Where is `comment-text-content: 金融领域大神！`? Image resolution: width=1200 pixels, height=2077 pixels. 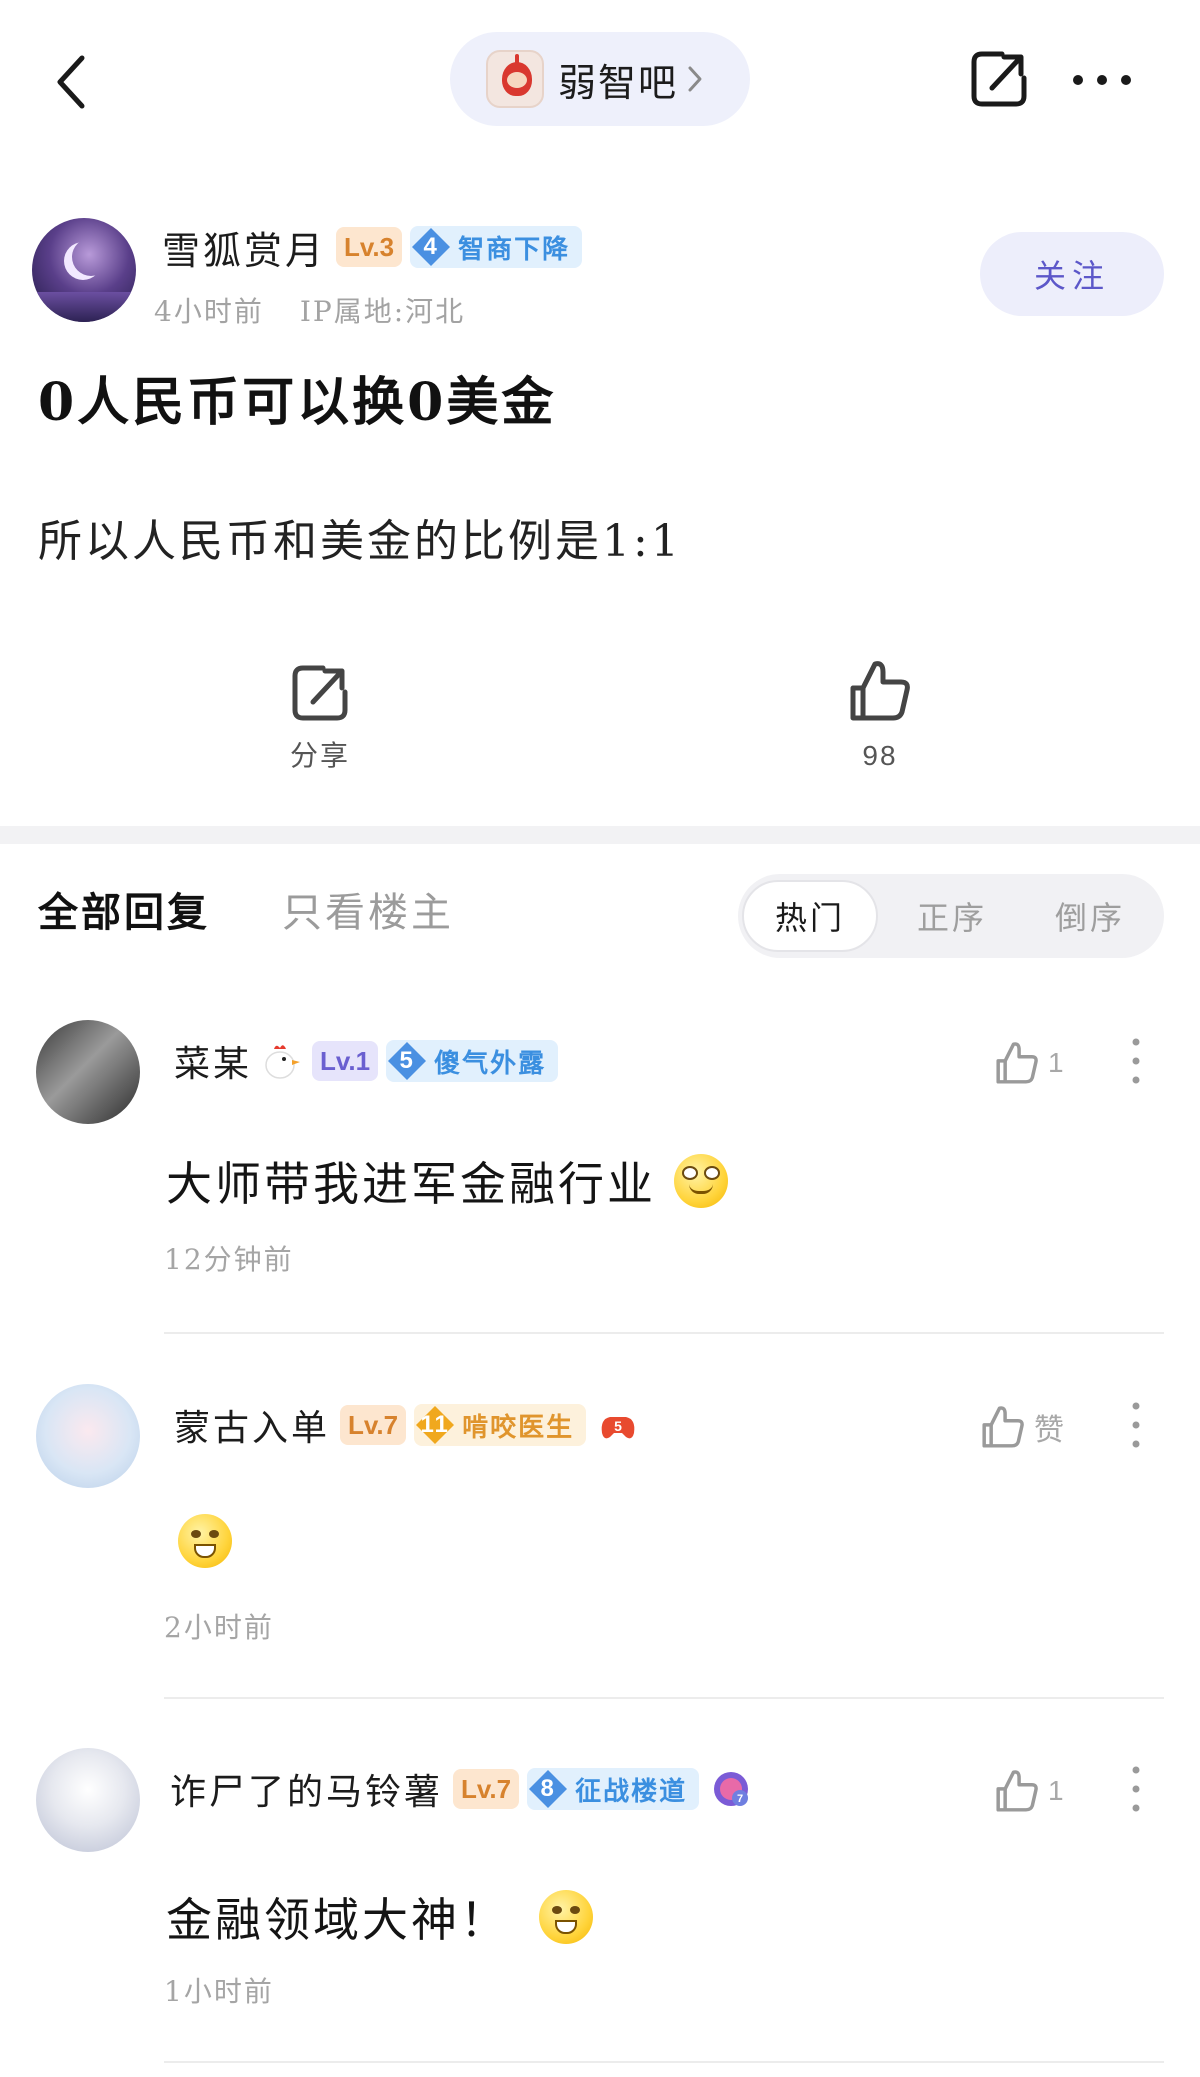
comment-text-content: 金融领域大神！ is located at coordinates (337, 1920).